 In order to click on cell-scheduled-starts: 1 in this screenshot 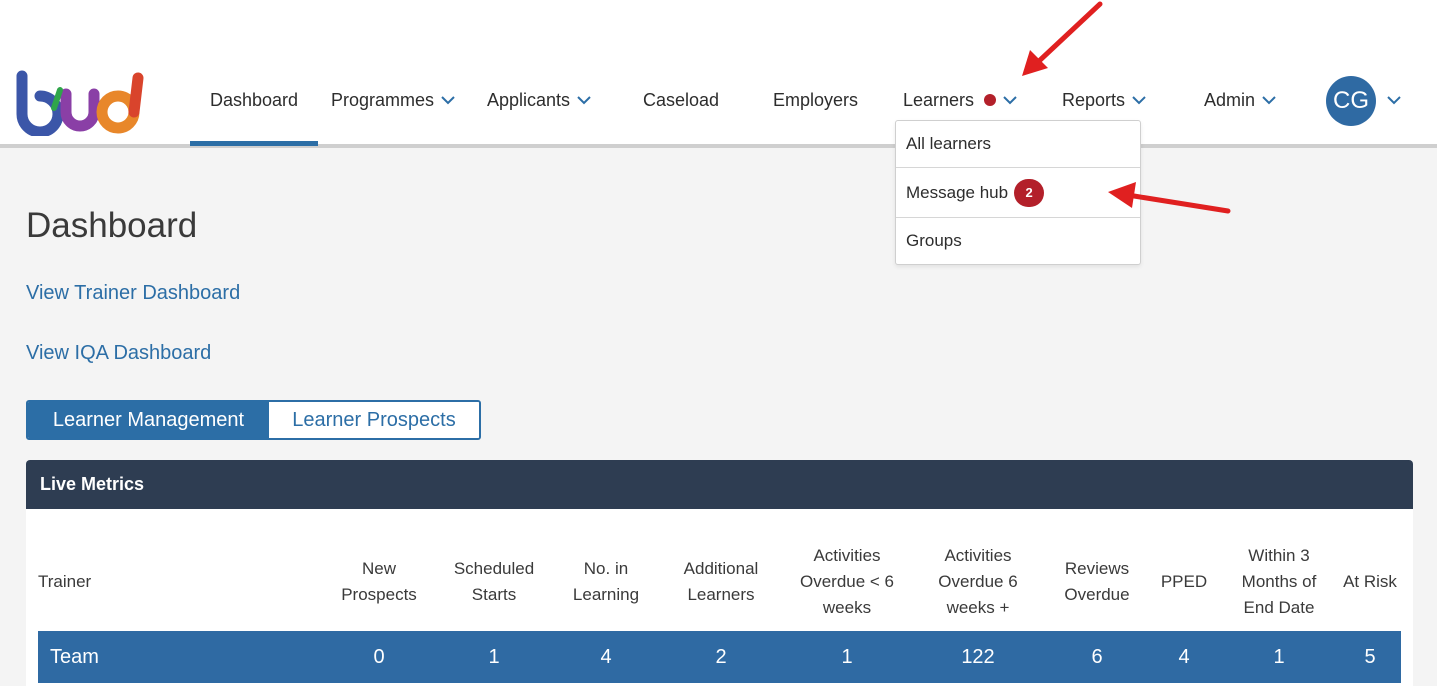, I will do `click(494, 656)`.